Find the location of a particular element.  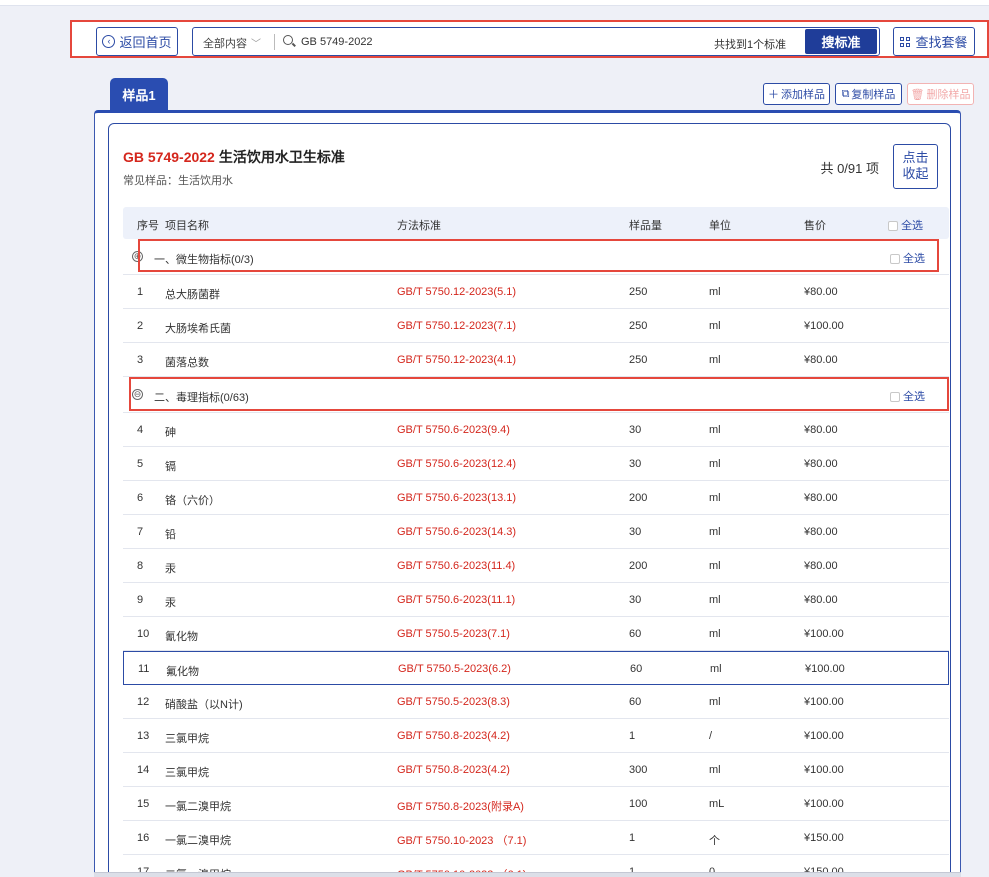

table-row: 6 铬（六价） GB/T 5750.6-2023(13.1) 200 ml ¥80.00 is located at coordinates (536, 498).